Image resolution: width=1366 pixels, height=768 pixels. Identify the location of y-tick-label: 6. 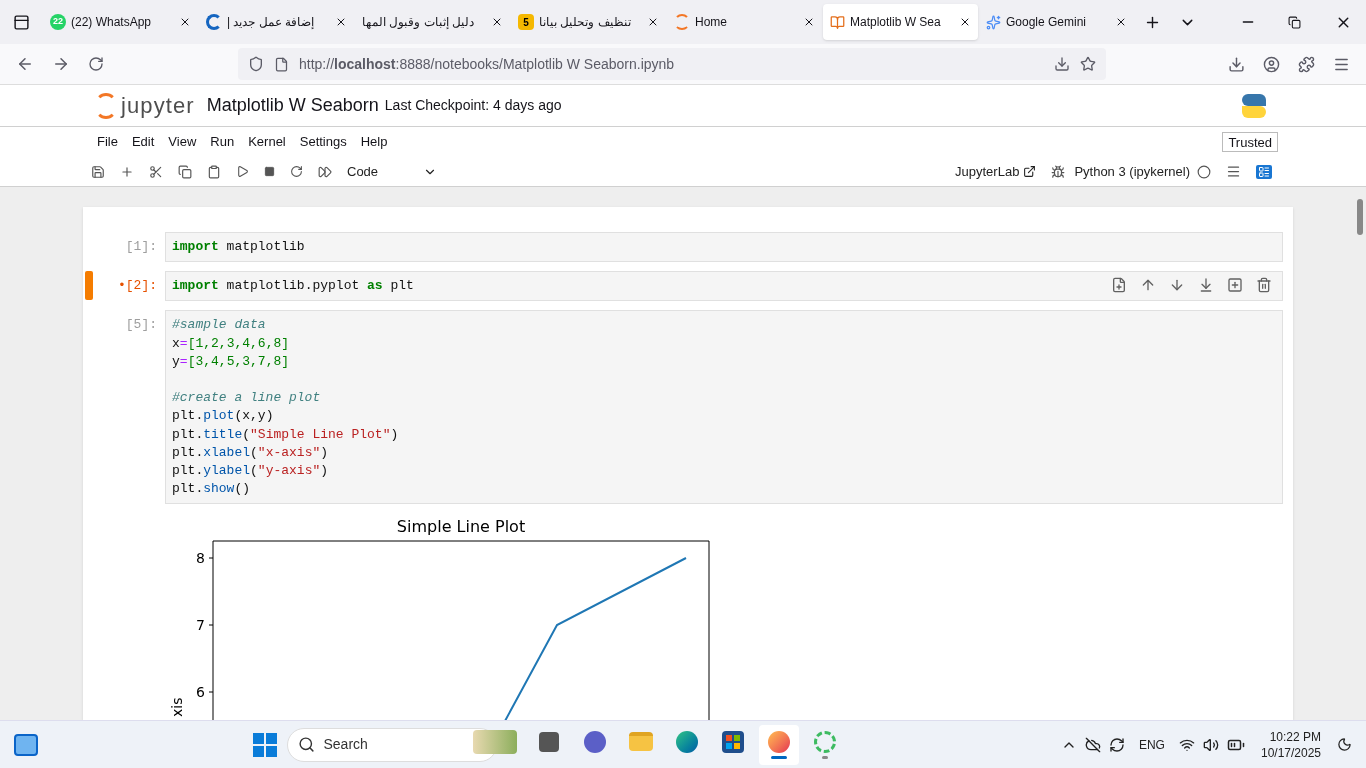
(205, 692).